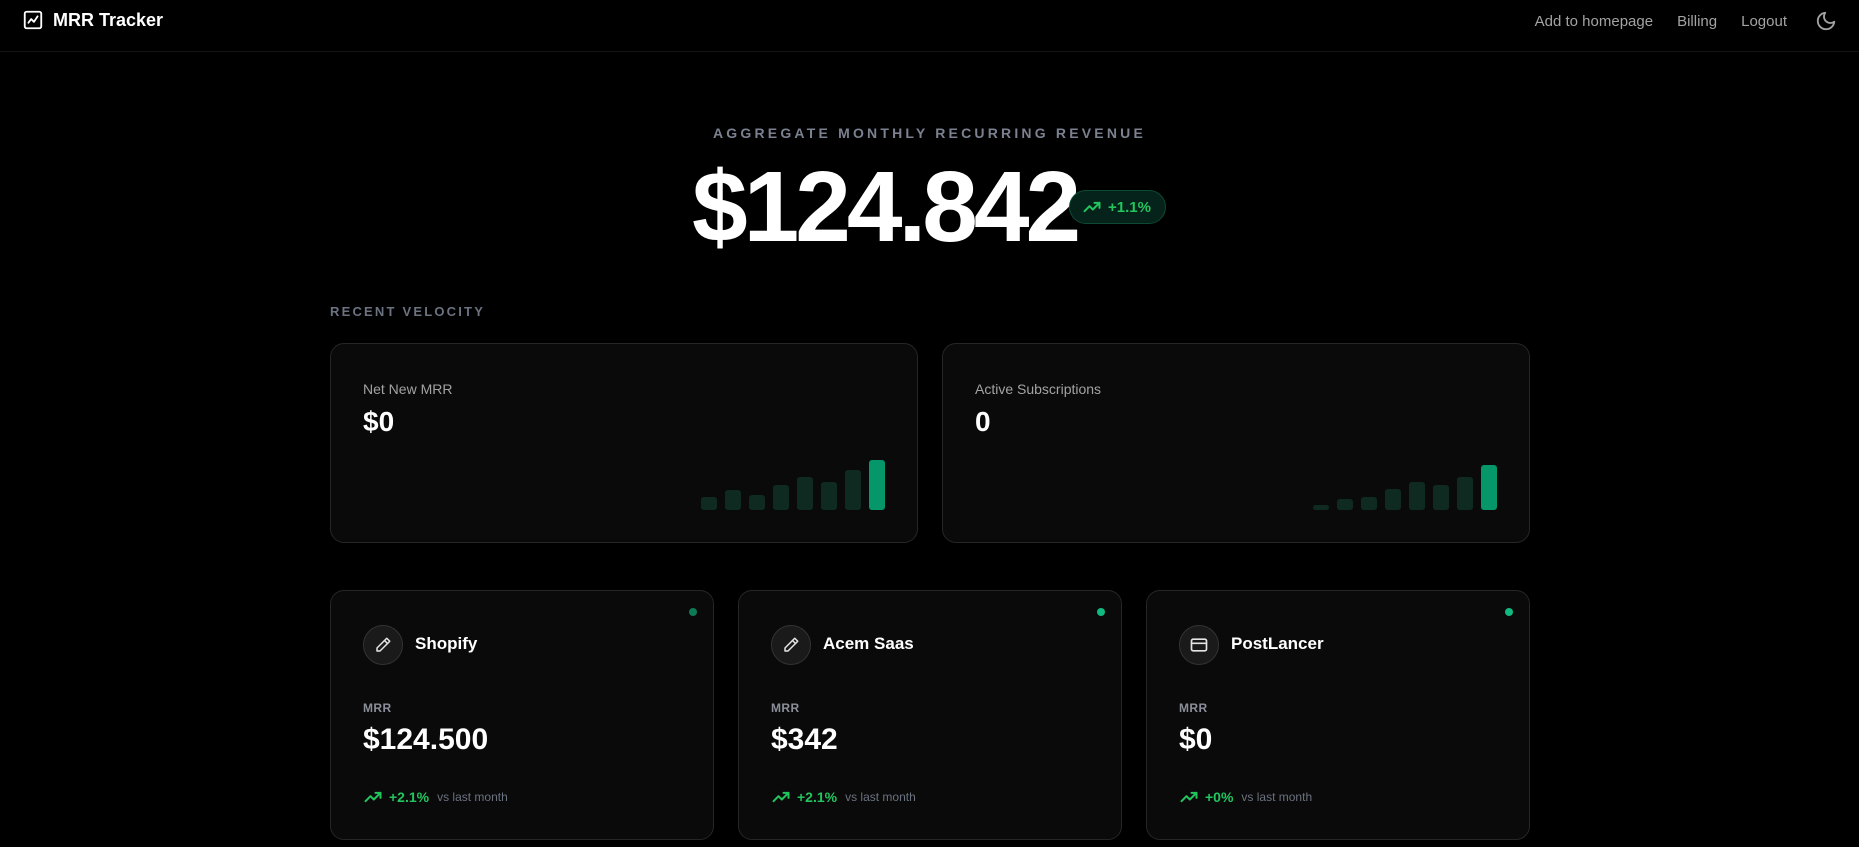 This screenshot has height=847, width=1859. What do you see at coordinates (1594, 21) in the screenshot?
I see `add-to-homepage-link: Add to homepage` at bounding box center [1594, 21].